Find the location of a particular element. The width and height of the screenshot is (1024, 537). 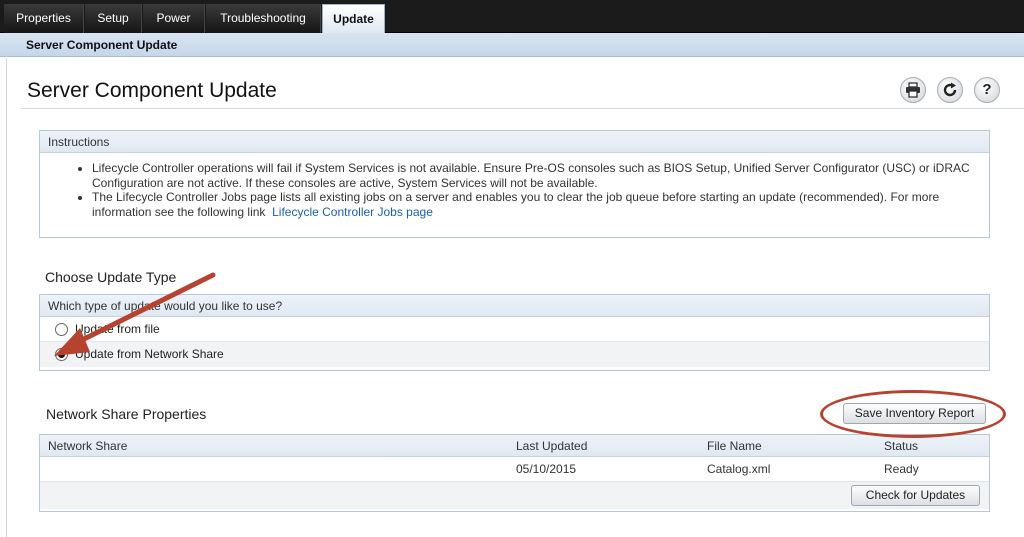

annotation-circle is located at coordinates (913, 414).